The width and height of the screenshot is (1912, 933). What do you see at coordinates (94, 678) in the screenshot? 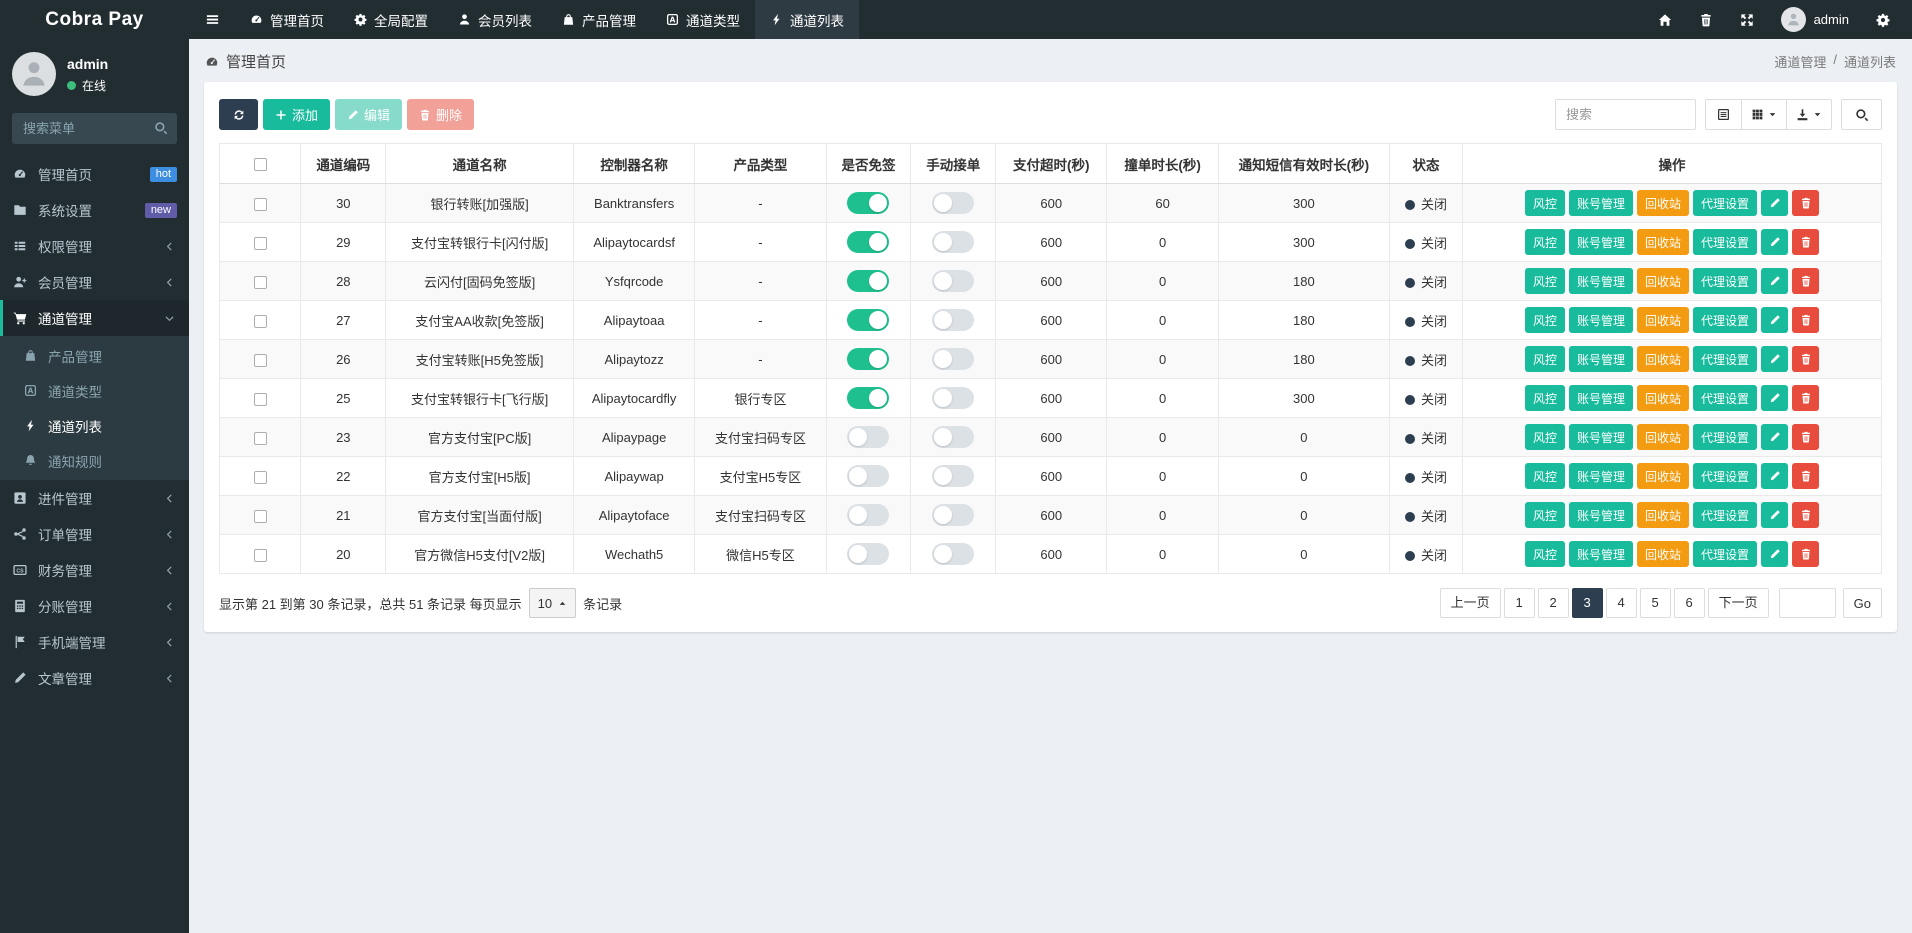
I see `sidebar-item-pencil: 文章管理` at bounding box center [94, 678].